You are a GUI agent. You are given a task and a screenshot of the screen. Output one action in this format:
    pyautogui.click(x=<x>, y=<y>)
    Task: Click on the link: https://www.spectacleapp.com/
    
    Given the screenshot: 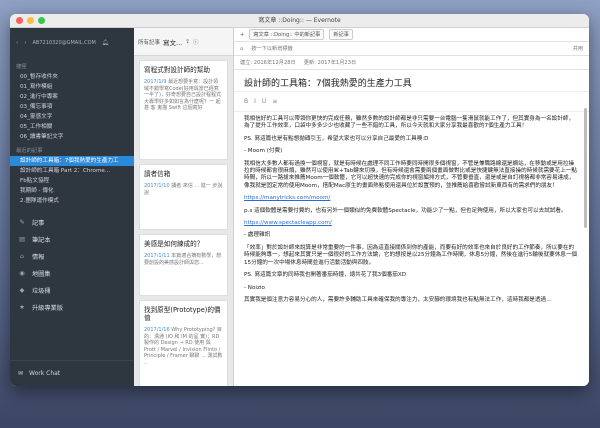 What is the action you would take?
    pyautogui.click(x=411, y=223)
    